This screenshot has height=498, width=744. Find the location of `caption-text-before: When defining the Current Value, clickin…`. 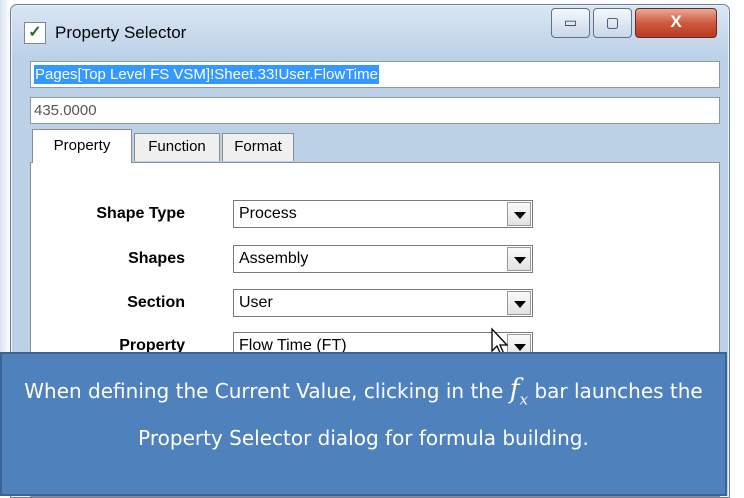

caption-text-before: When defining the Current Value, clickin… is located at coordinates (264, 391).